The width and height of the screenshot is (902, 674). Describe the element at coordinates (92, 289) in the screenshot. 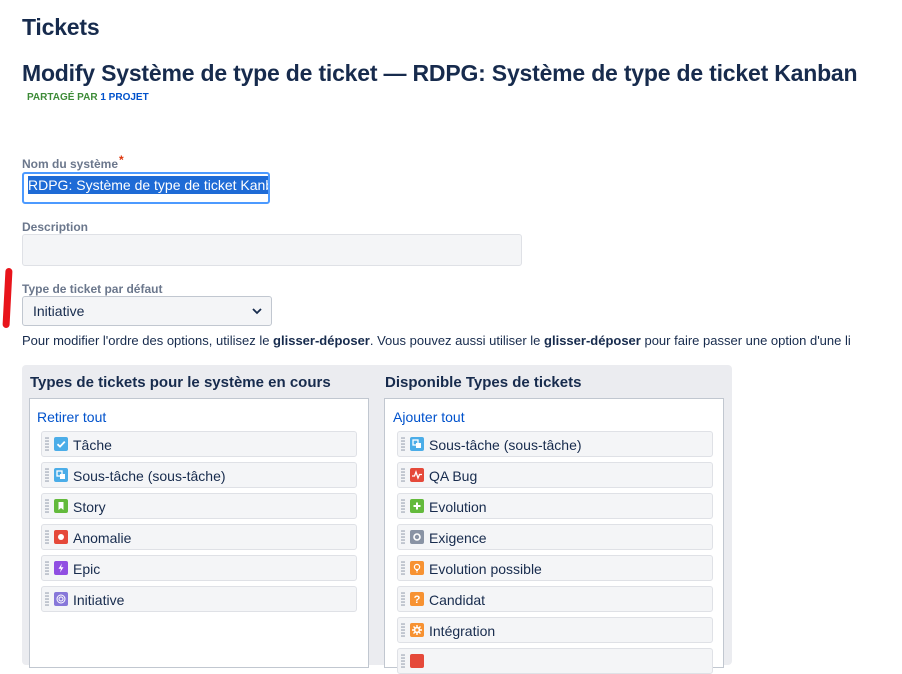

I see `default-type-label: Type de ticket par défaut` at that location.